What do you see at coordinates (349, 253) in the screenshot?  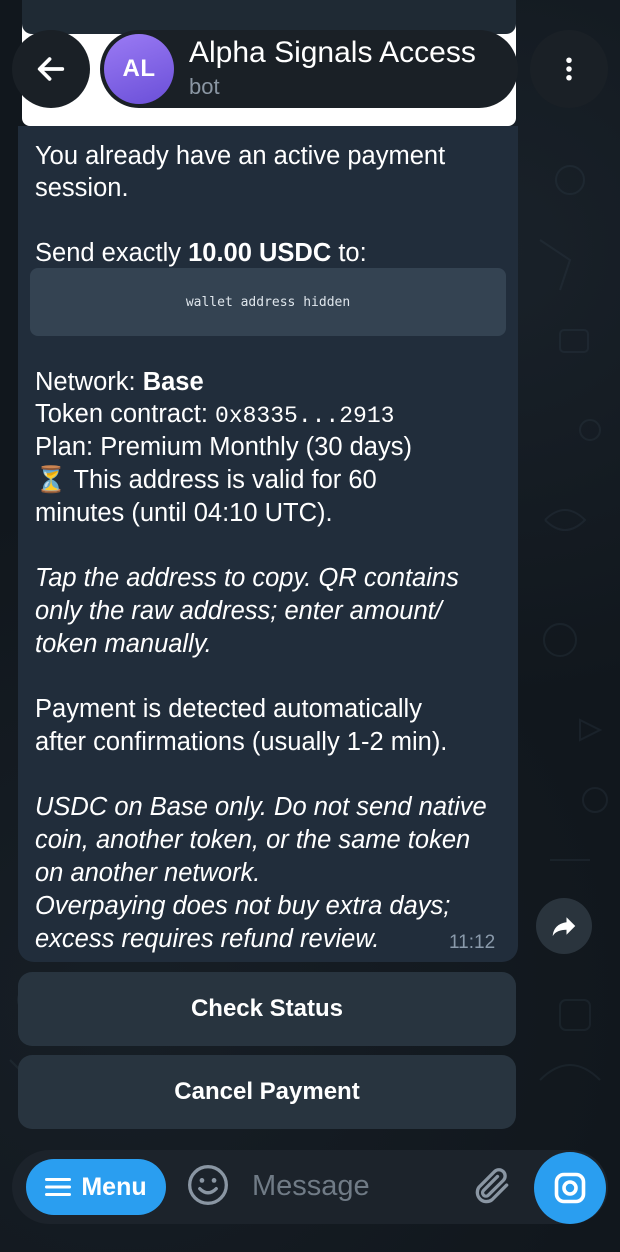 I see `send-suffix: to:` at bounding box center [349, 253].